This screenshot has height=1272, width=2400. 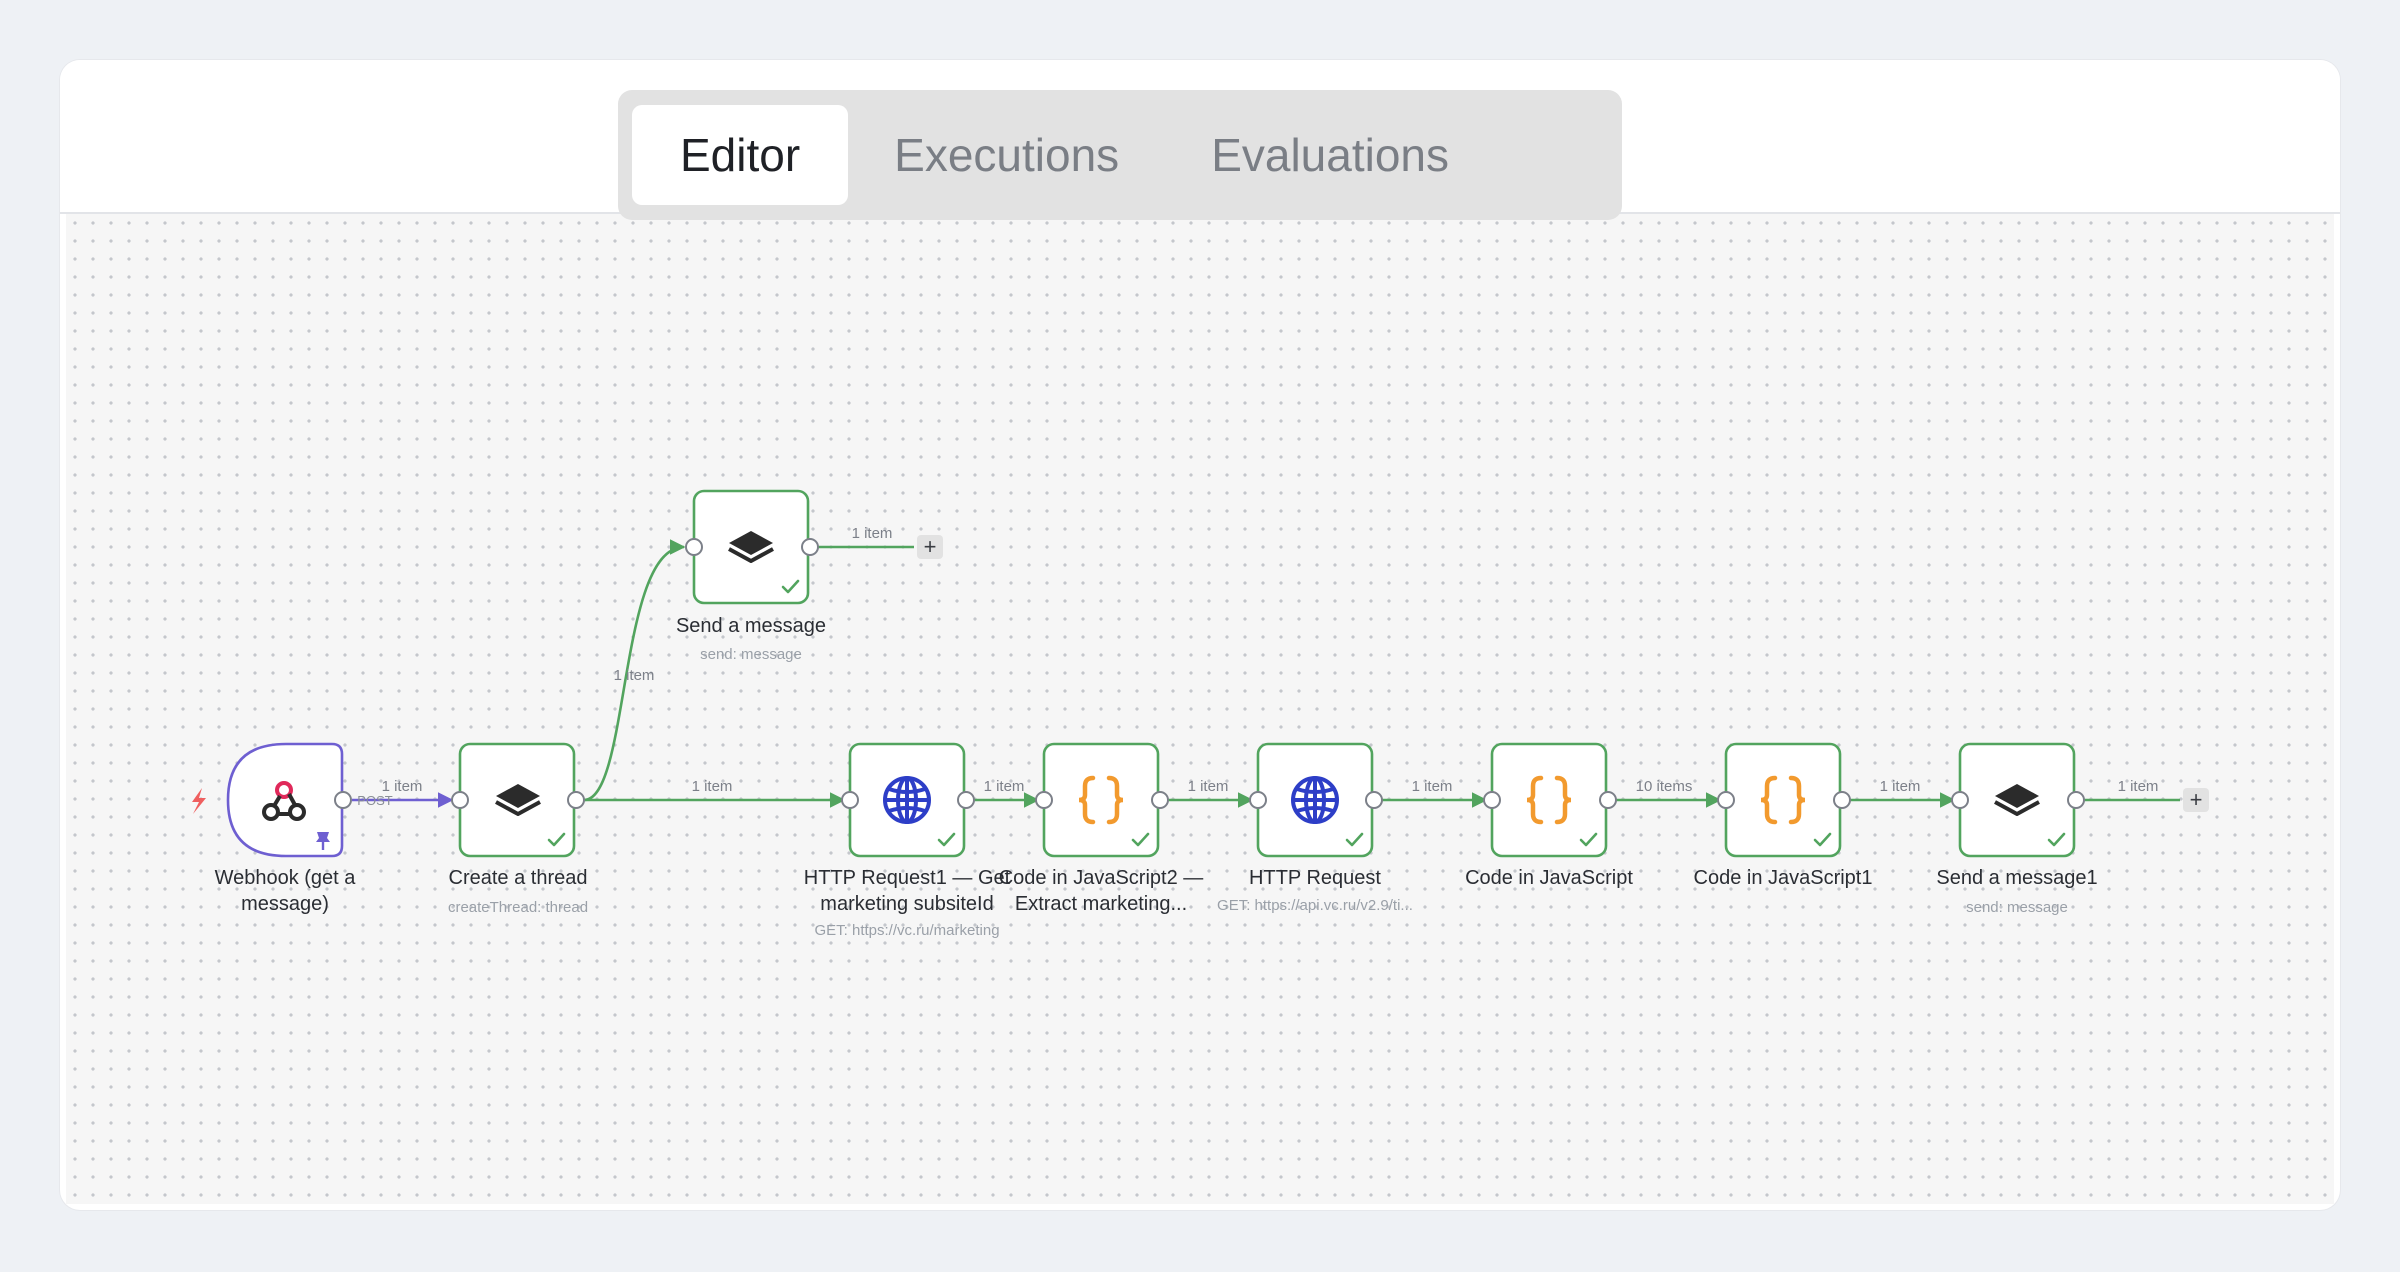 I want to click on node-label: HTTP Request, so click(x=1315, y=878).